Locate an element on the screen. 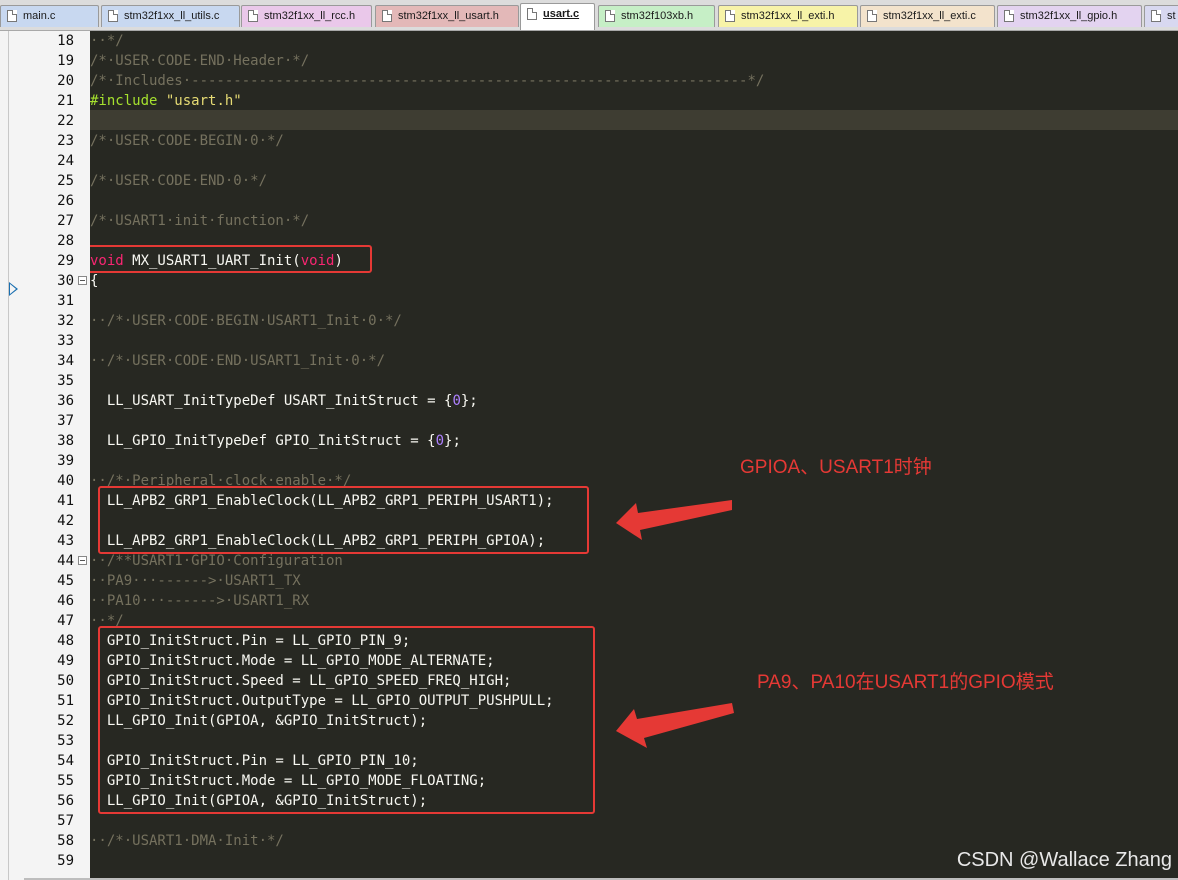 Image resolution: width=1178 pixels, height=880 pixels. code-token: LL_GPIO_InitTypeDef GPIO_InitStruct = { is located at coordinates (263, 441).